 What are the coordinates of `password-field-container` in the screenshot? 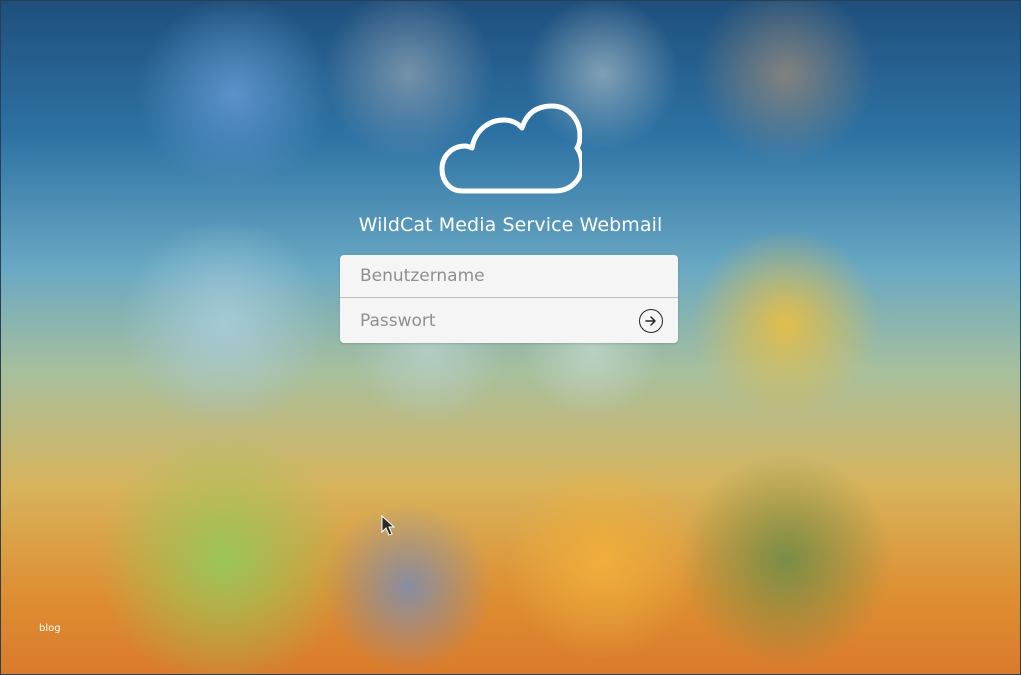 It's located at (509, 320).